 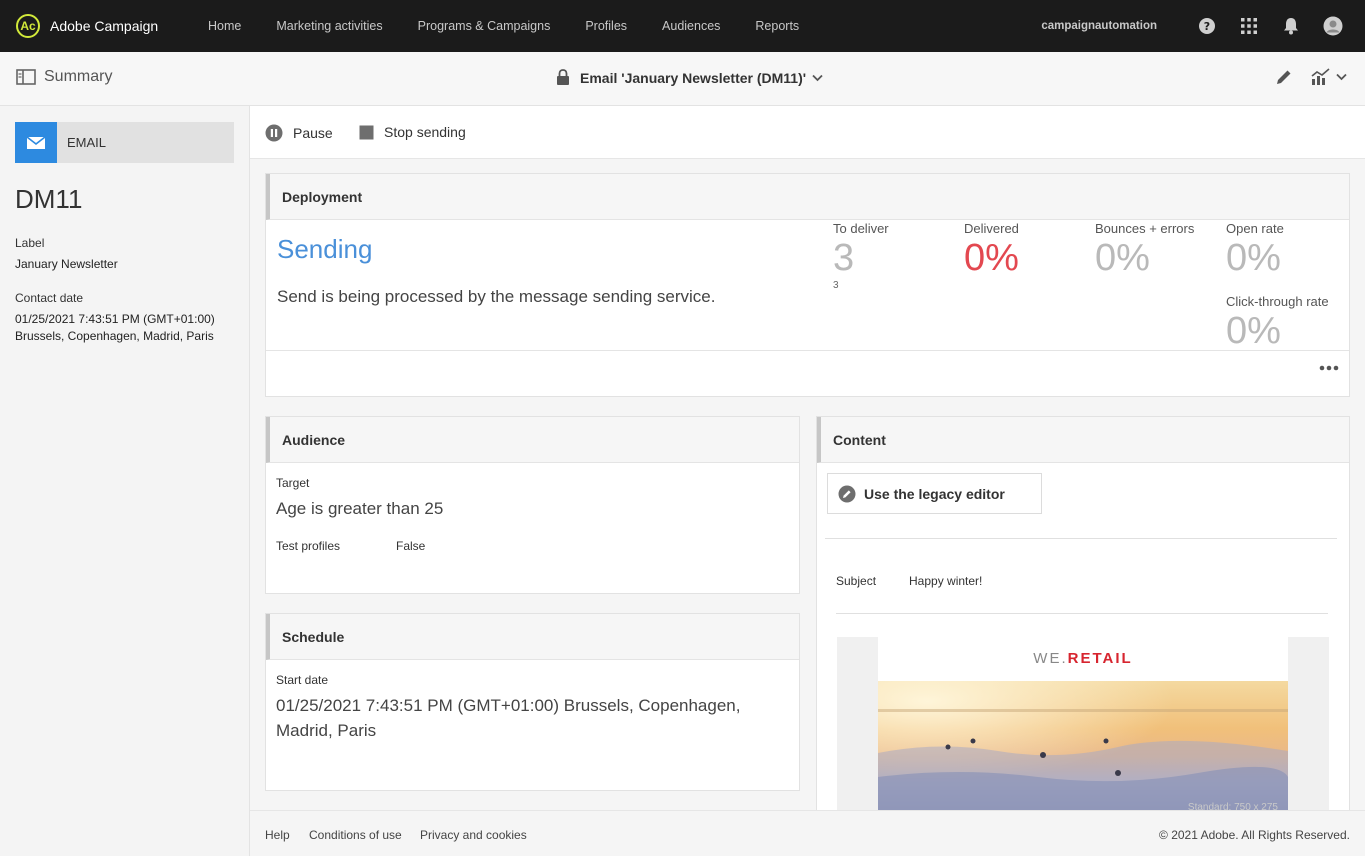 I want to click on kpi-value: 3, so click(x=844, y=258).